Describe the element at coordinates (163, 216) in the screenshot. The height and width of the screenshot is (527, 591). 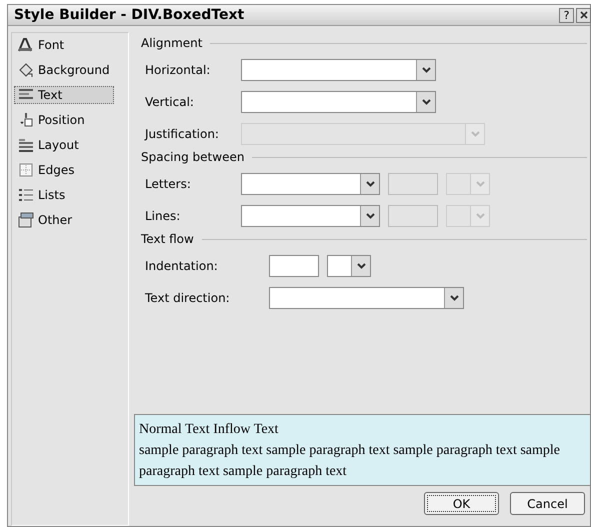
I see `field-label: Lines:` at that location.